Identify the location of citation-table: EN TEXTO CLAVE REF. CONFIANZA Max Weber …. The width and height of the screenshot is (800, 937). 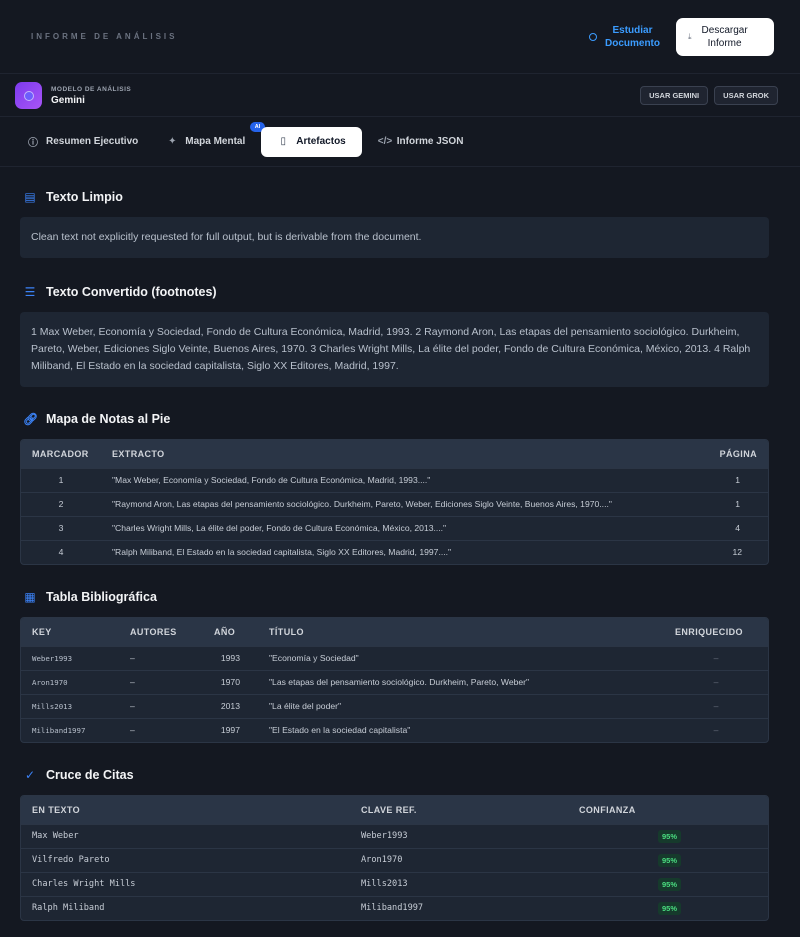
(394, 858).